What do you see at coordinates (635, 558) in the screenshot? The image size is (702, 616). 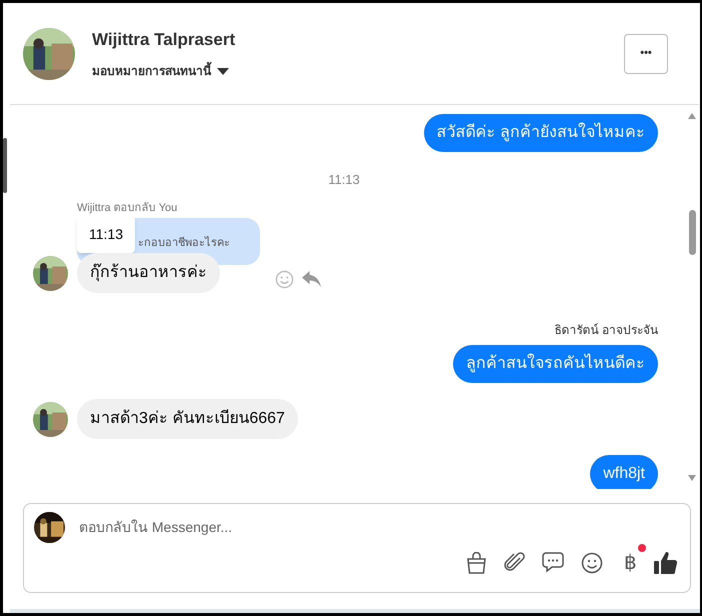 I see `payment-button: ฿` at bounding box center [635, 558].